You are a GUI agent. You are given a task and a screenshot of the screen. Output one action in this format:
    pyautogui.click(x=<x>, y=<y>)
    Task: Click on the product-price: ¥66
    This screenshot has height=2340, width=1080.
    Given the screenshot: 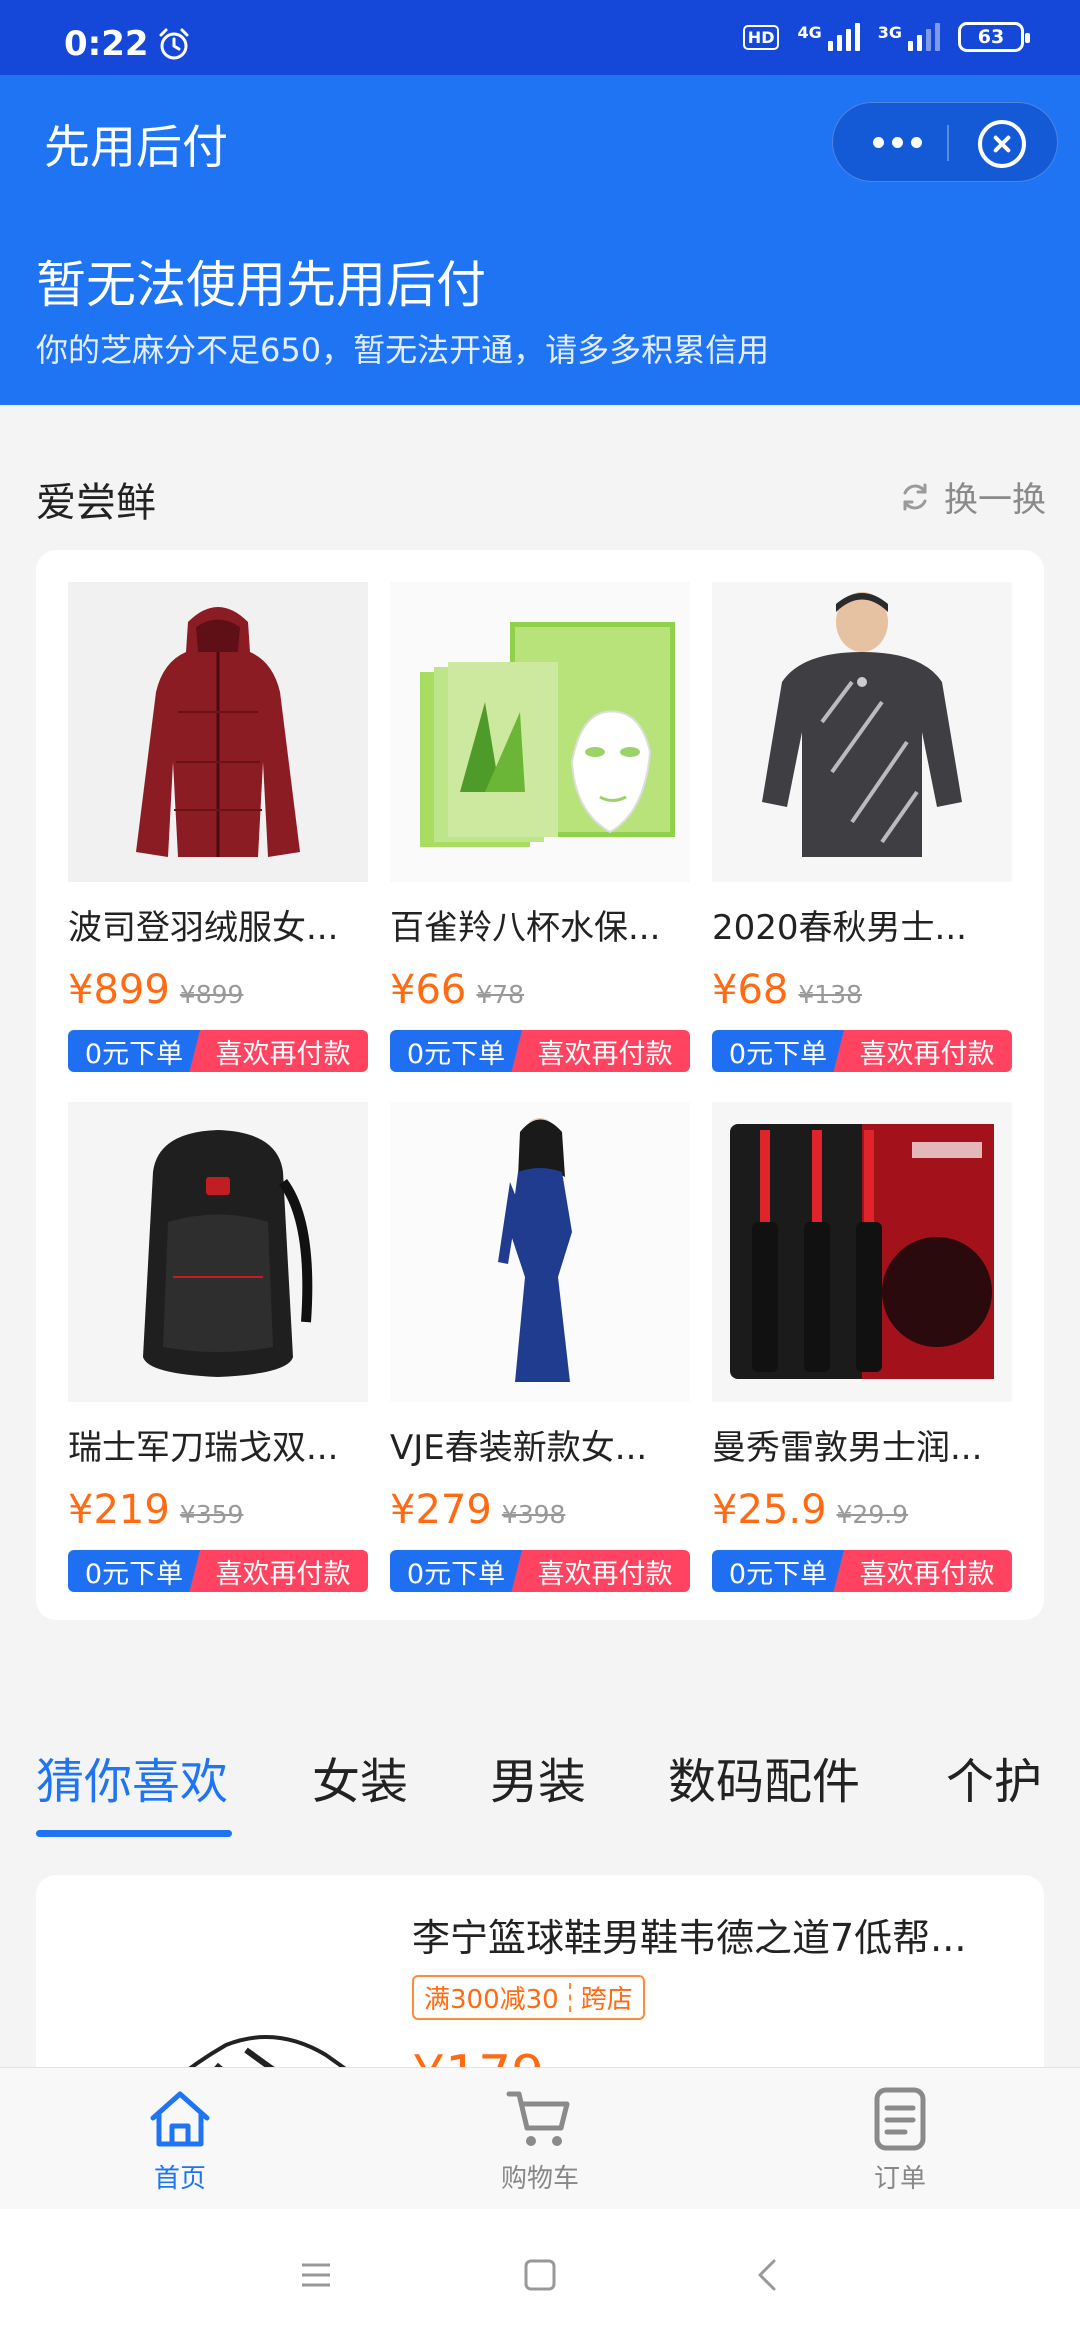 What is the action you would take?
    pyautogui.click(x=428, y=990)
    